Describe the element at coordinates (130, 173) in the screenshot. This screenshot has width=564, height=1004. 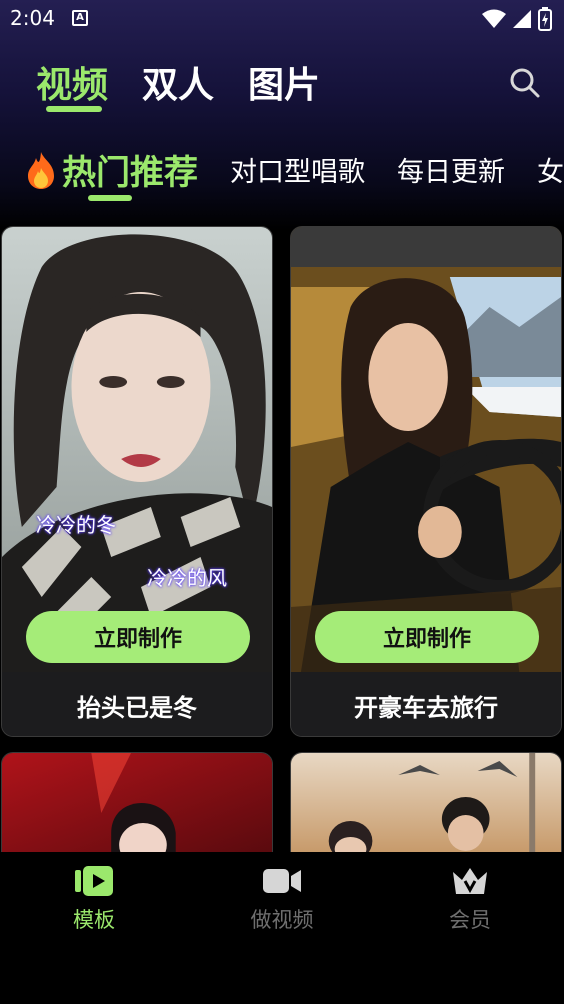
I see `category-tab-hot-label: 热门推荐` at that location.